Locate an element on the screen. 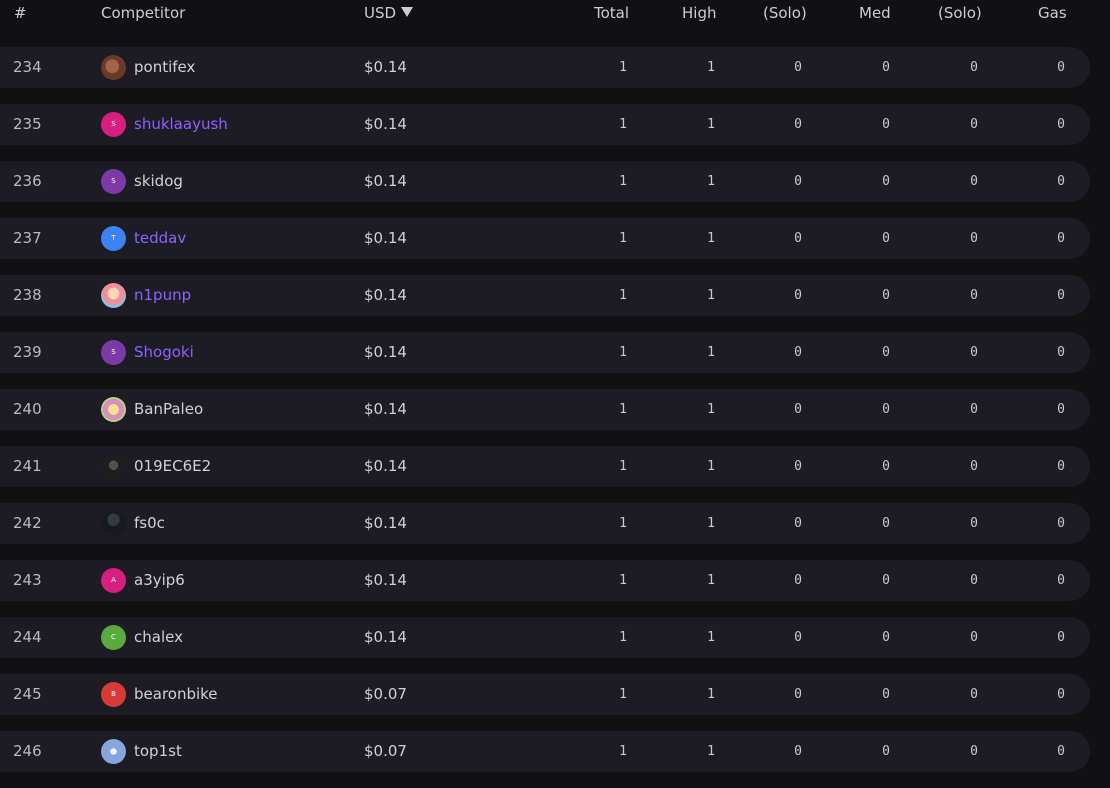  table-row: 244 Cchalex $0.14 1 1 0 0 0 0 is located at coordinates (545, 637).